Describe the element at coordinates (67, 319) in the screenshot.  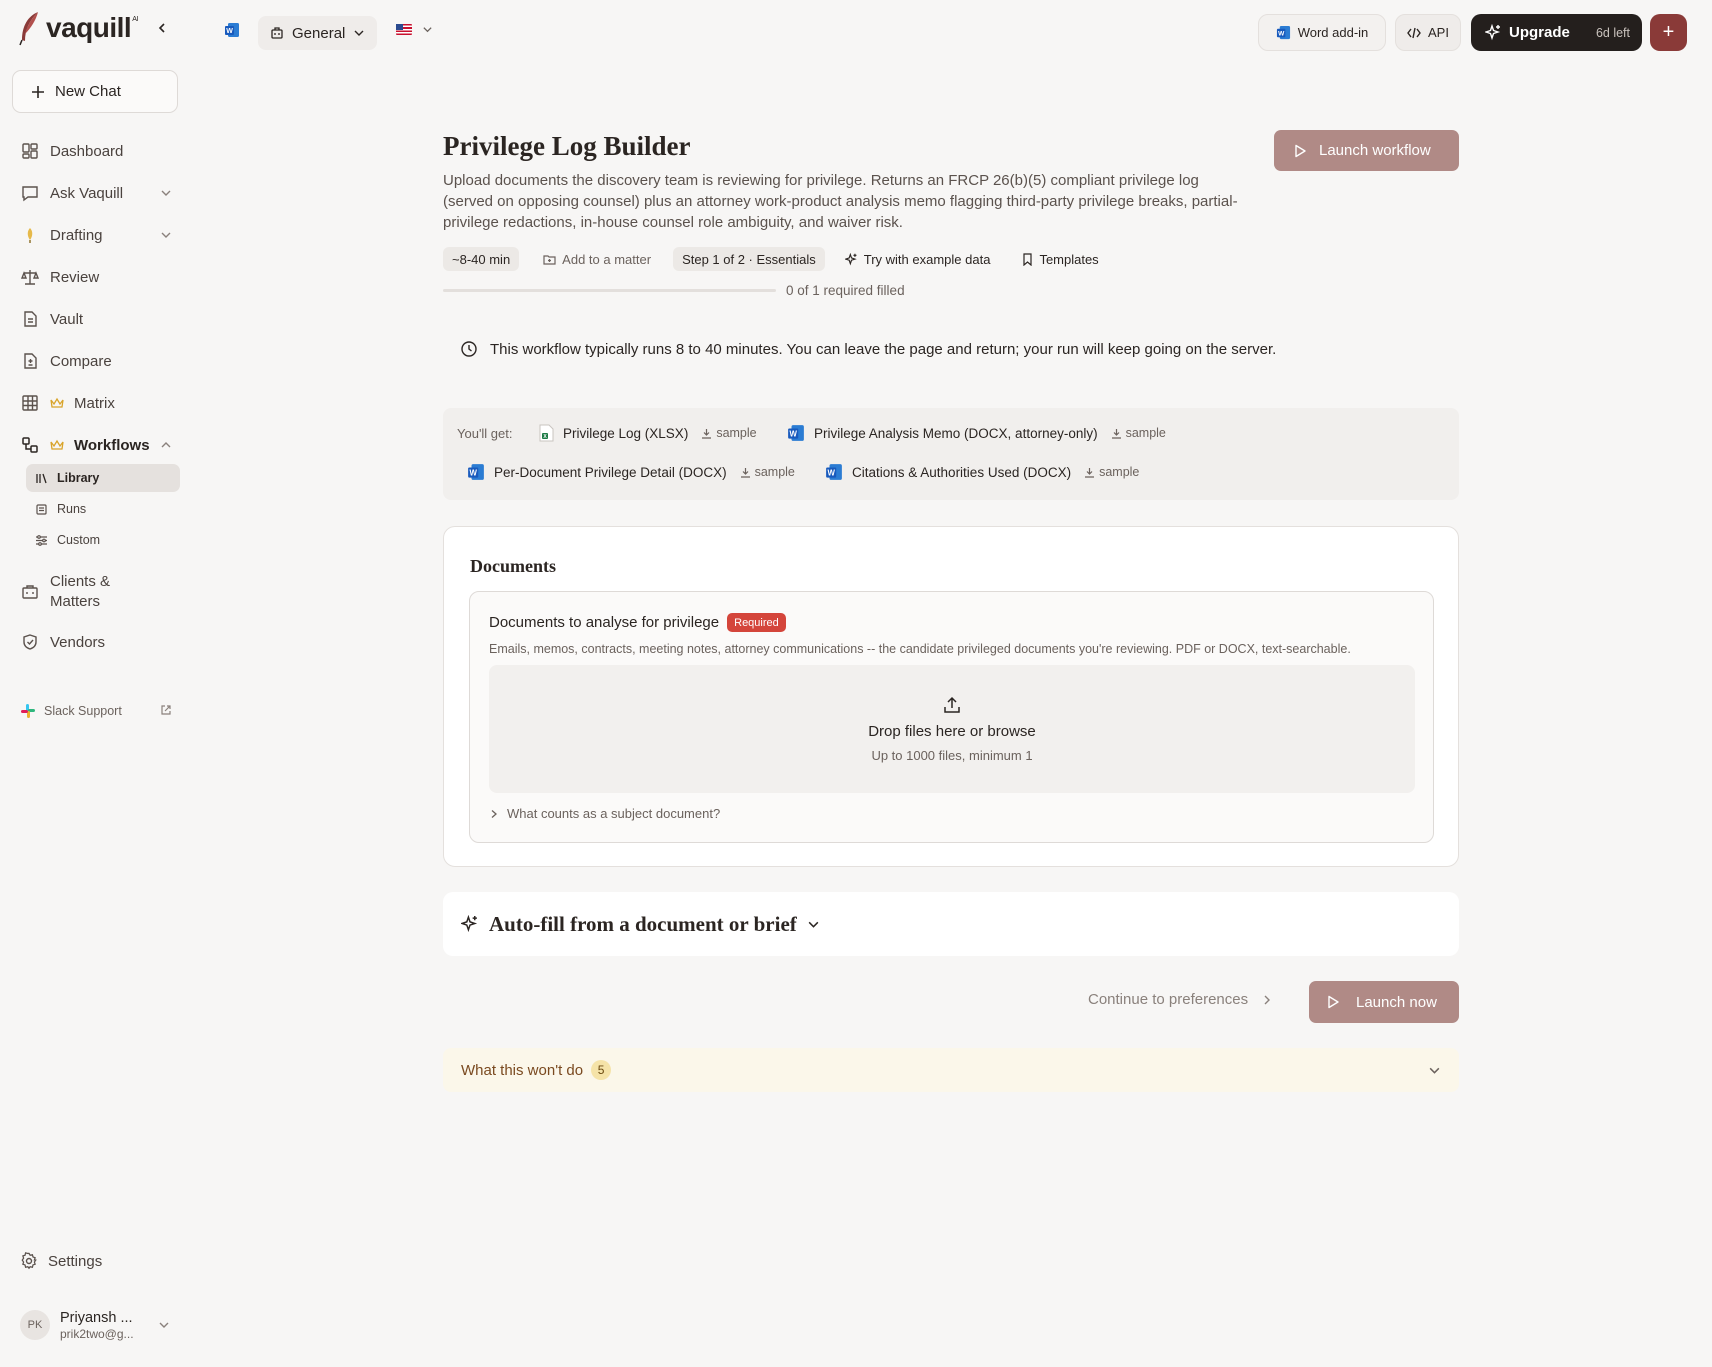
I see `sidebar-item-label: Vault` at that location.